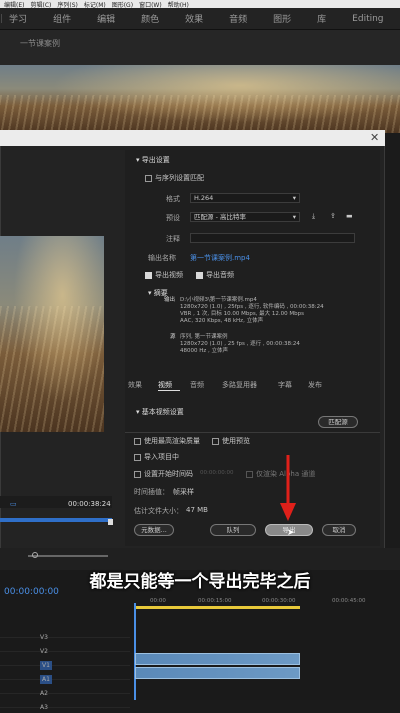 Image resolution: width=400 pixels, height=713 pixels. I want to click on settings-tab: 视频, so click(165, 385).